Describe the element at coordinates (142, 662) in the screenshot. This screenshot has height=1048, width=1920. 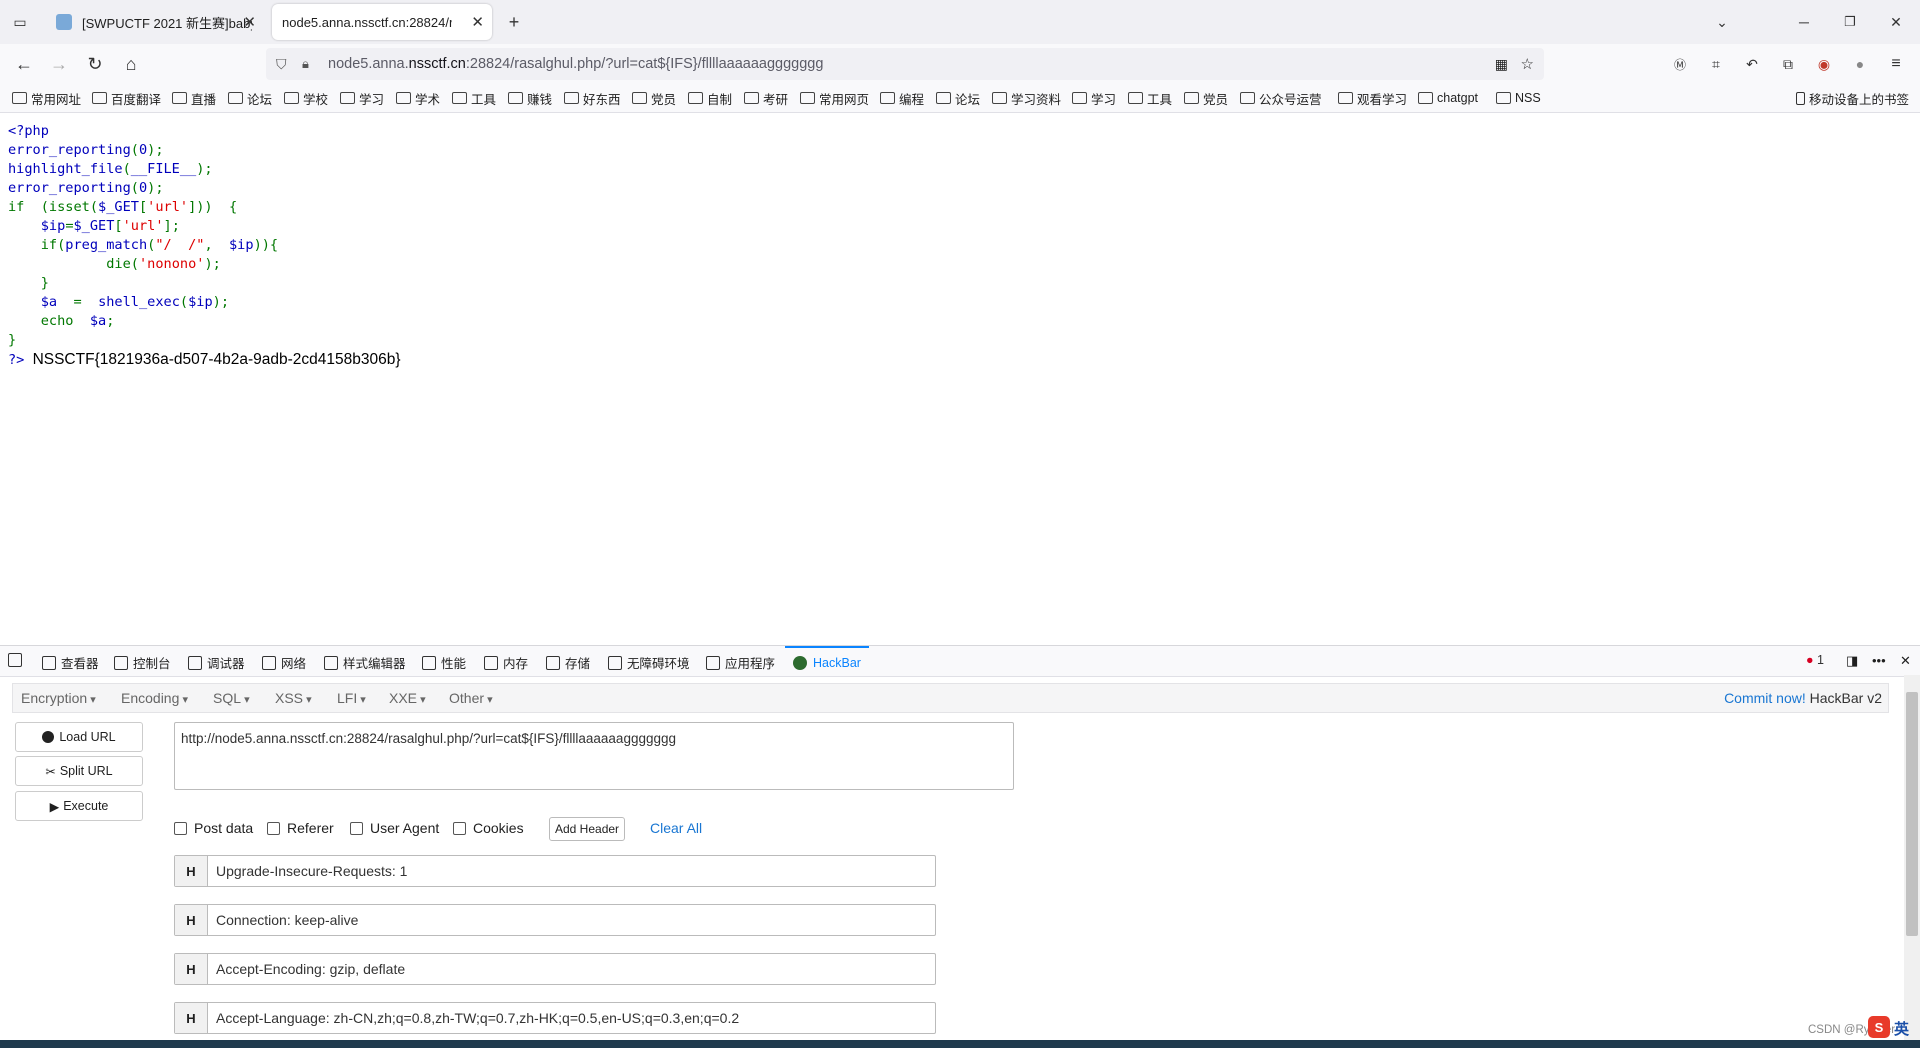
I see `devtools-tab: 控制台` at that location.